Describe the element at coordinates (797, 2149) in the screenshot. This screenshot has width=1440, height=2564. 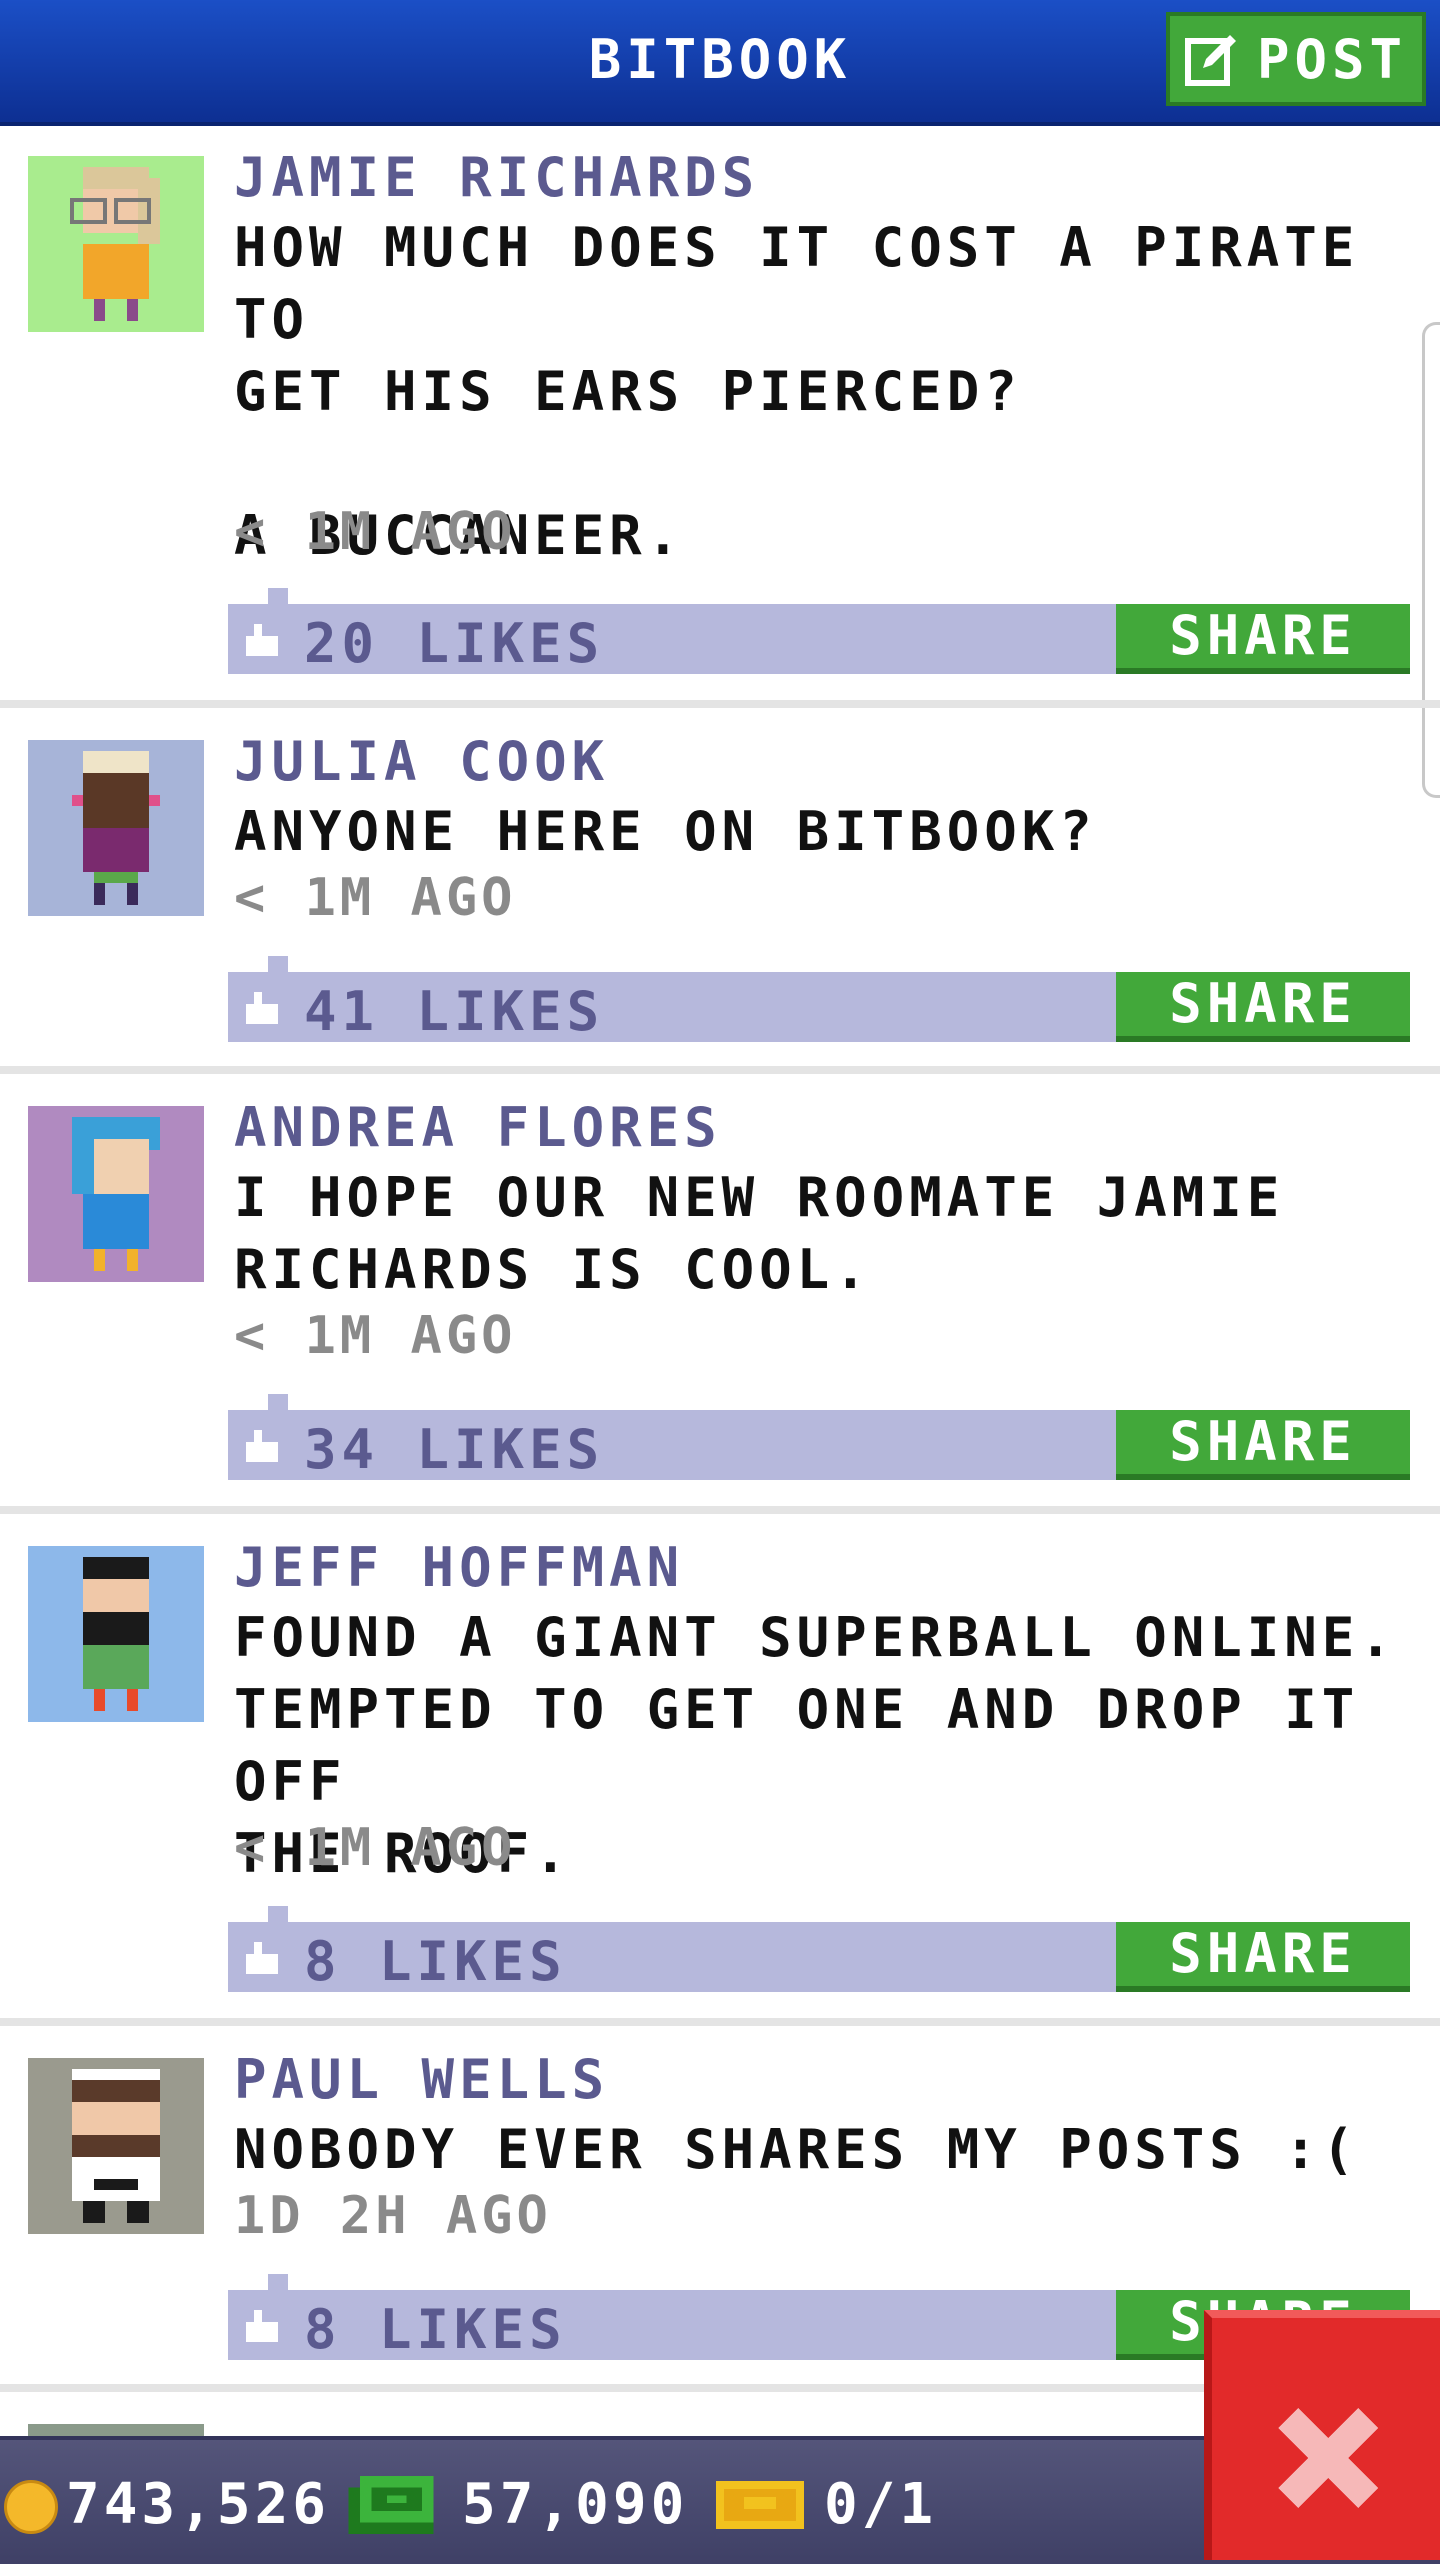
I see `post-message: NOBODY EVER SHARES MY POSTS :(` at that location.